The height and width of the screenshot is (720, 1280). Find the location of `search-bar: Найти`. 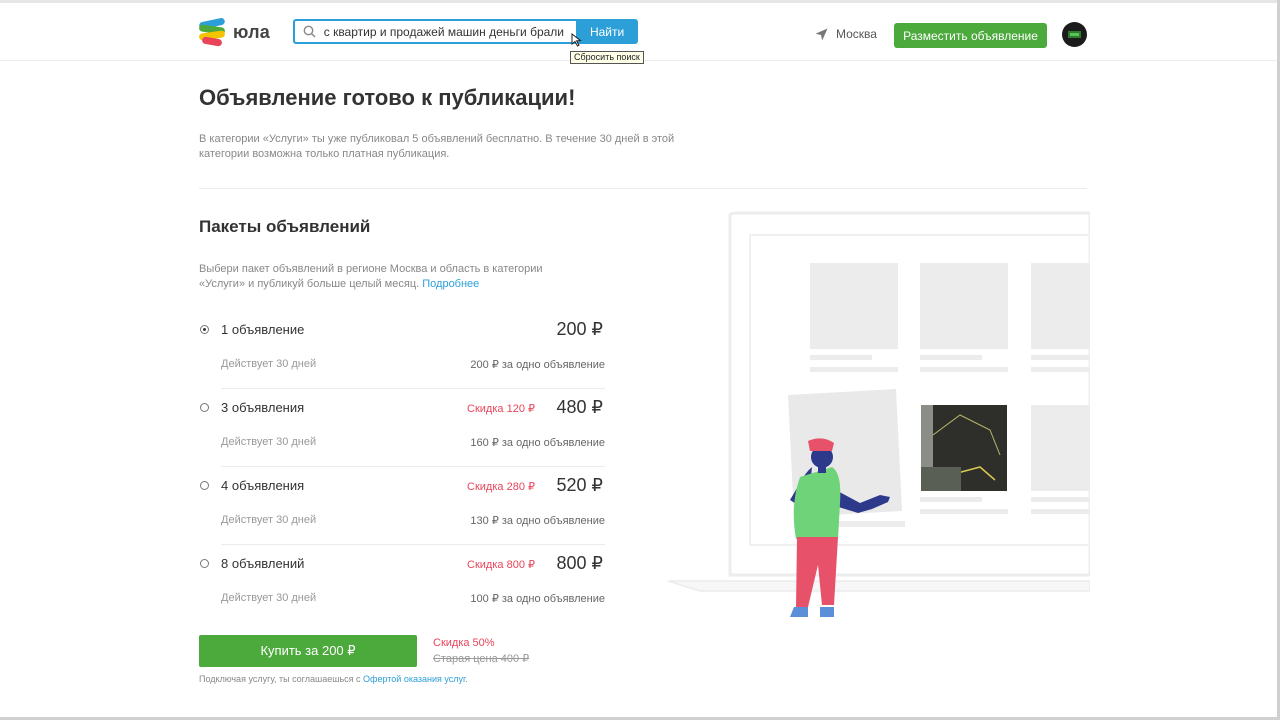

search-bar: Найти is located at coordinates (465, 31).